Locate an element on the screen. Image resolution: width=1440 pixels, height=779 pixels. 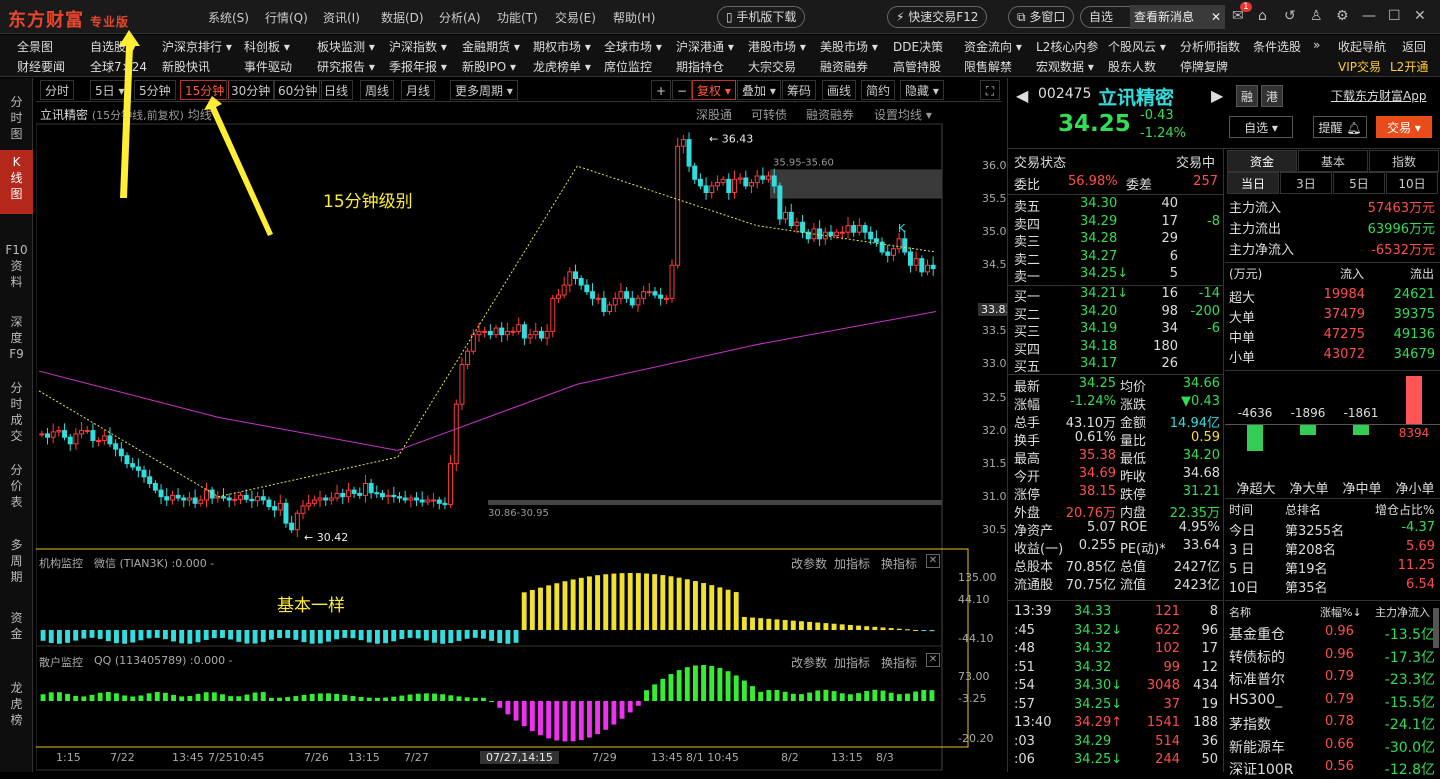
left-nav-item: 分 价 表 is located at coordinates (16, 488).